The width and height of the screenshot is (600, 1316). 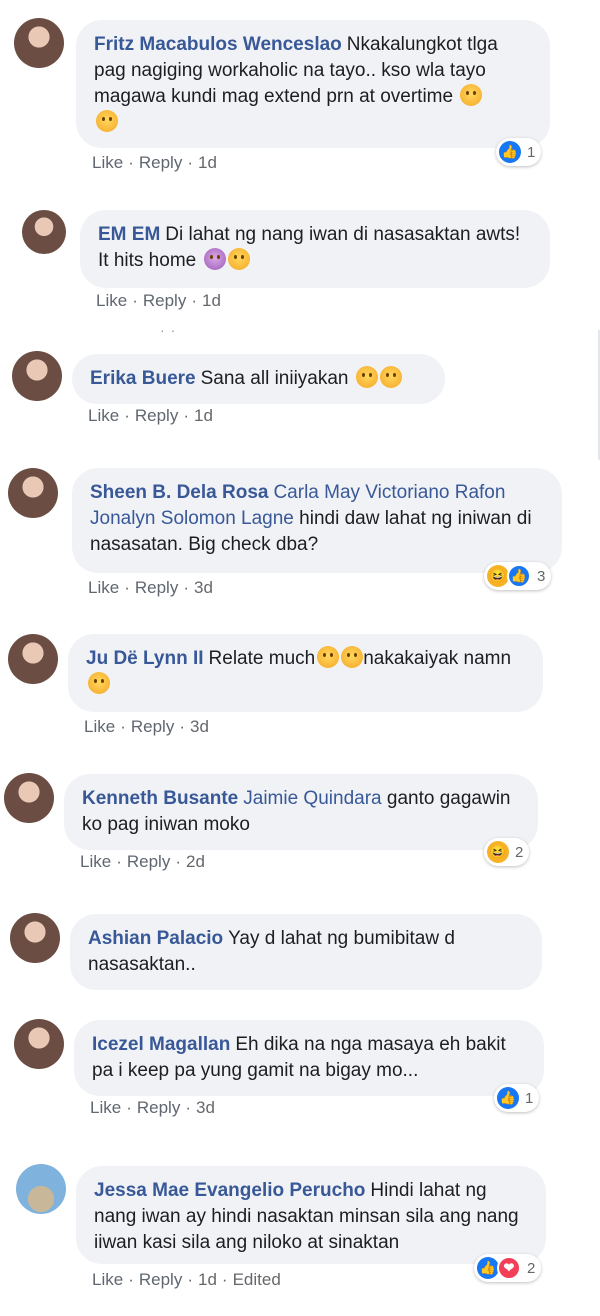 I want to click on comment-actions: Like · Reply · 2d, so click(x=142, y=861).